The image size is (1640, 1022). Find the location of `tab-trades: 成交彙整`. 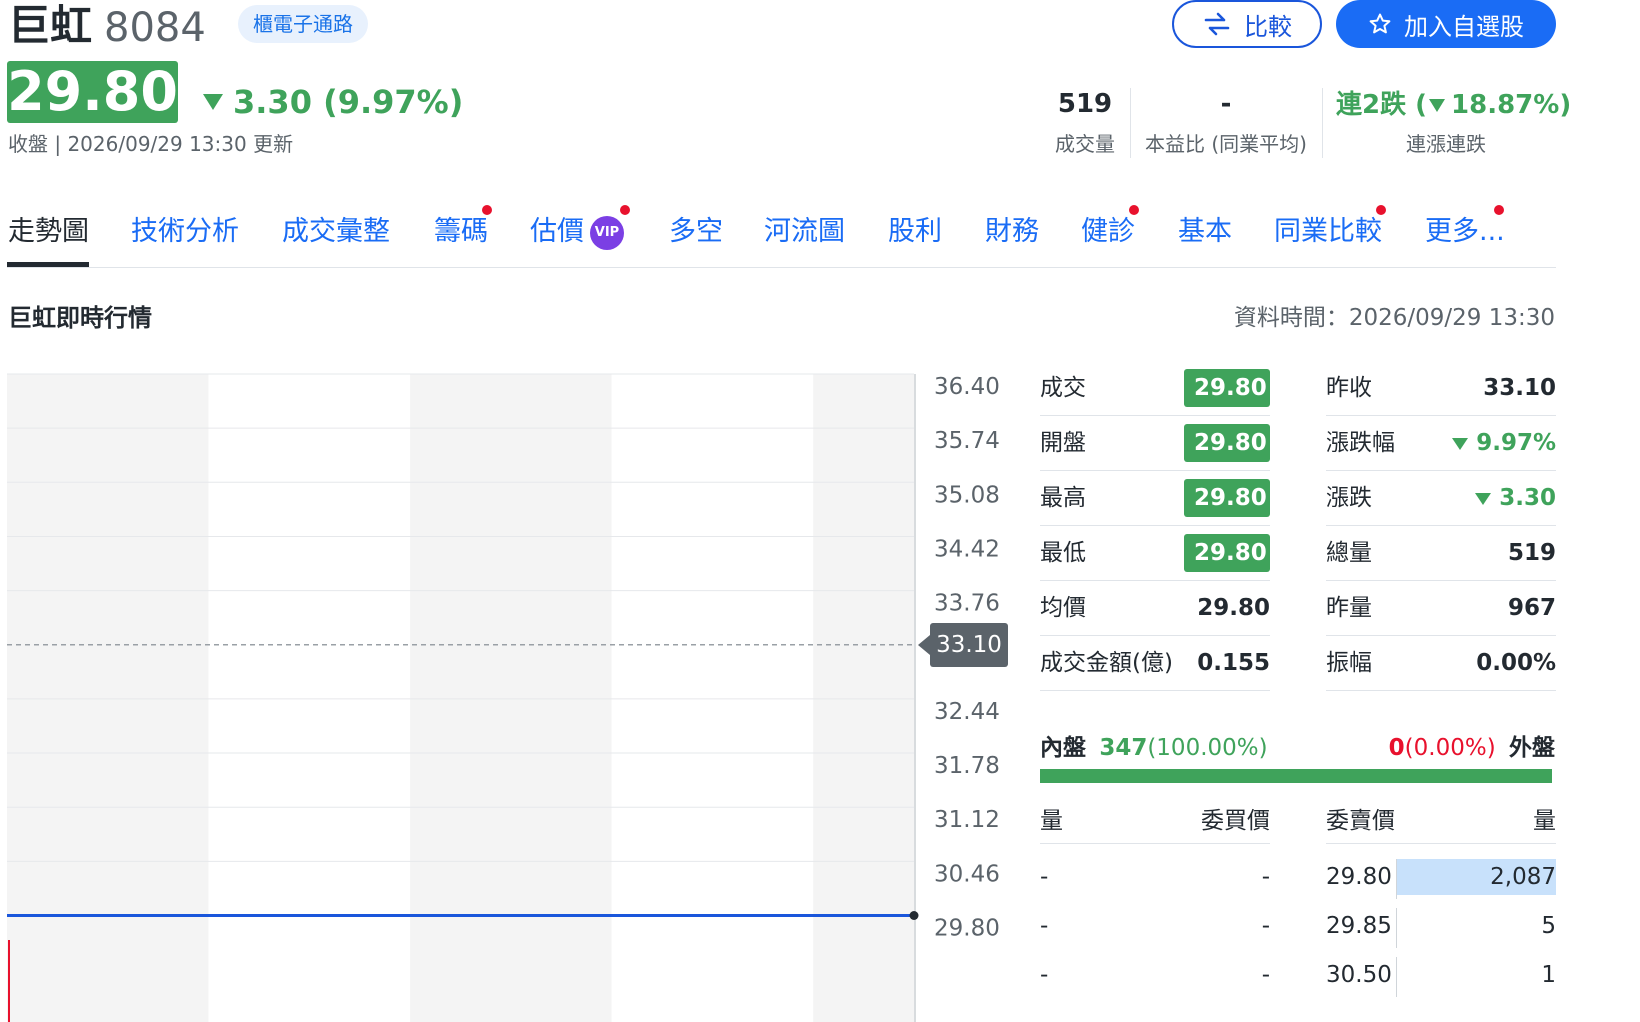

tab-trades: 成交彙整 is located at coordinates (336, 232).